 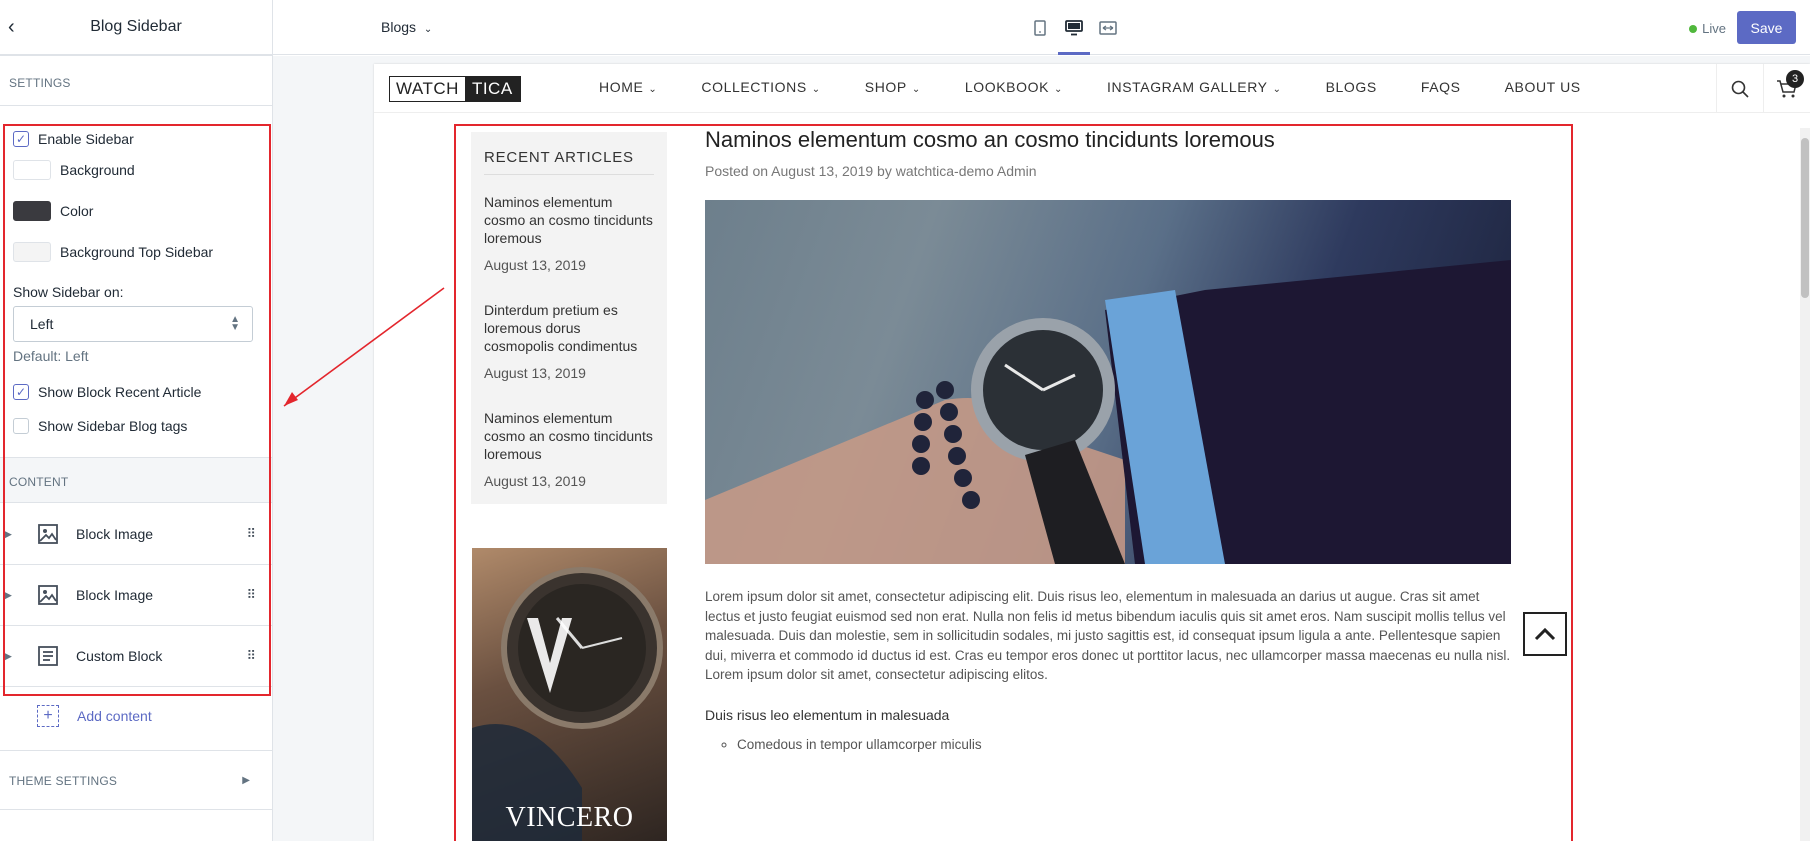 I want to click on page-selector-label: Blogs, so click(x=399, y=27).